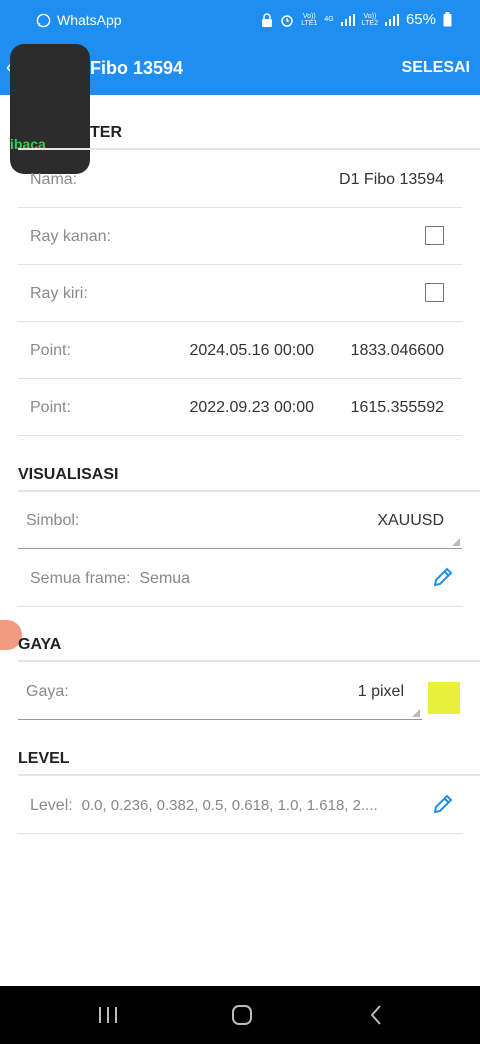  Describe the element at coordinates (51, 805) in the screenshot. I see `level-label-text: Level:` at that location.